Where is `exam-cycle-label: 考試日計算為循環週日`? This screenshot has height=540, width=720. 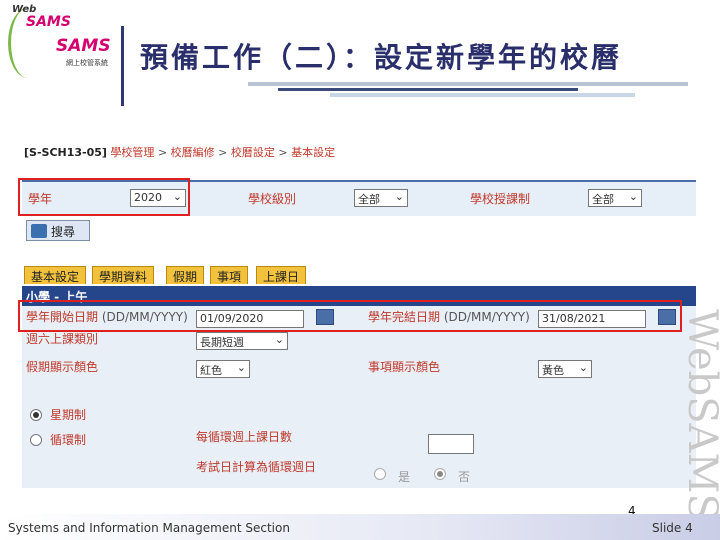
exam-cycle-label: 考試日計算為循環週日 is located at coordinates (256, 467).